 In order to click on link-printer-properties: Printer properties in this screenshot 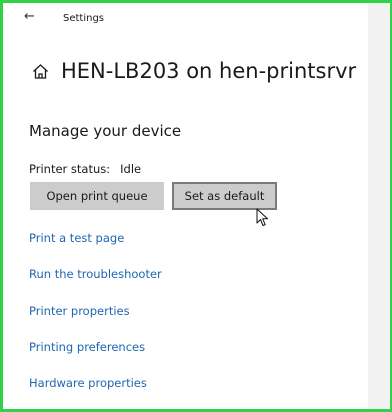, I will do `click(79, 311)`.